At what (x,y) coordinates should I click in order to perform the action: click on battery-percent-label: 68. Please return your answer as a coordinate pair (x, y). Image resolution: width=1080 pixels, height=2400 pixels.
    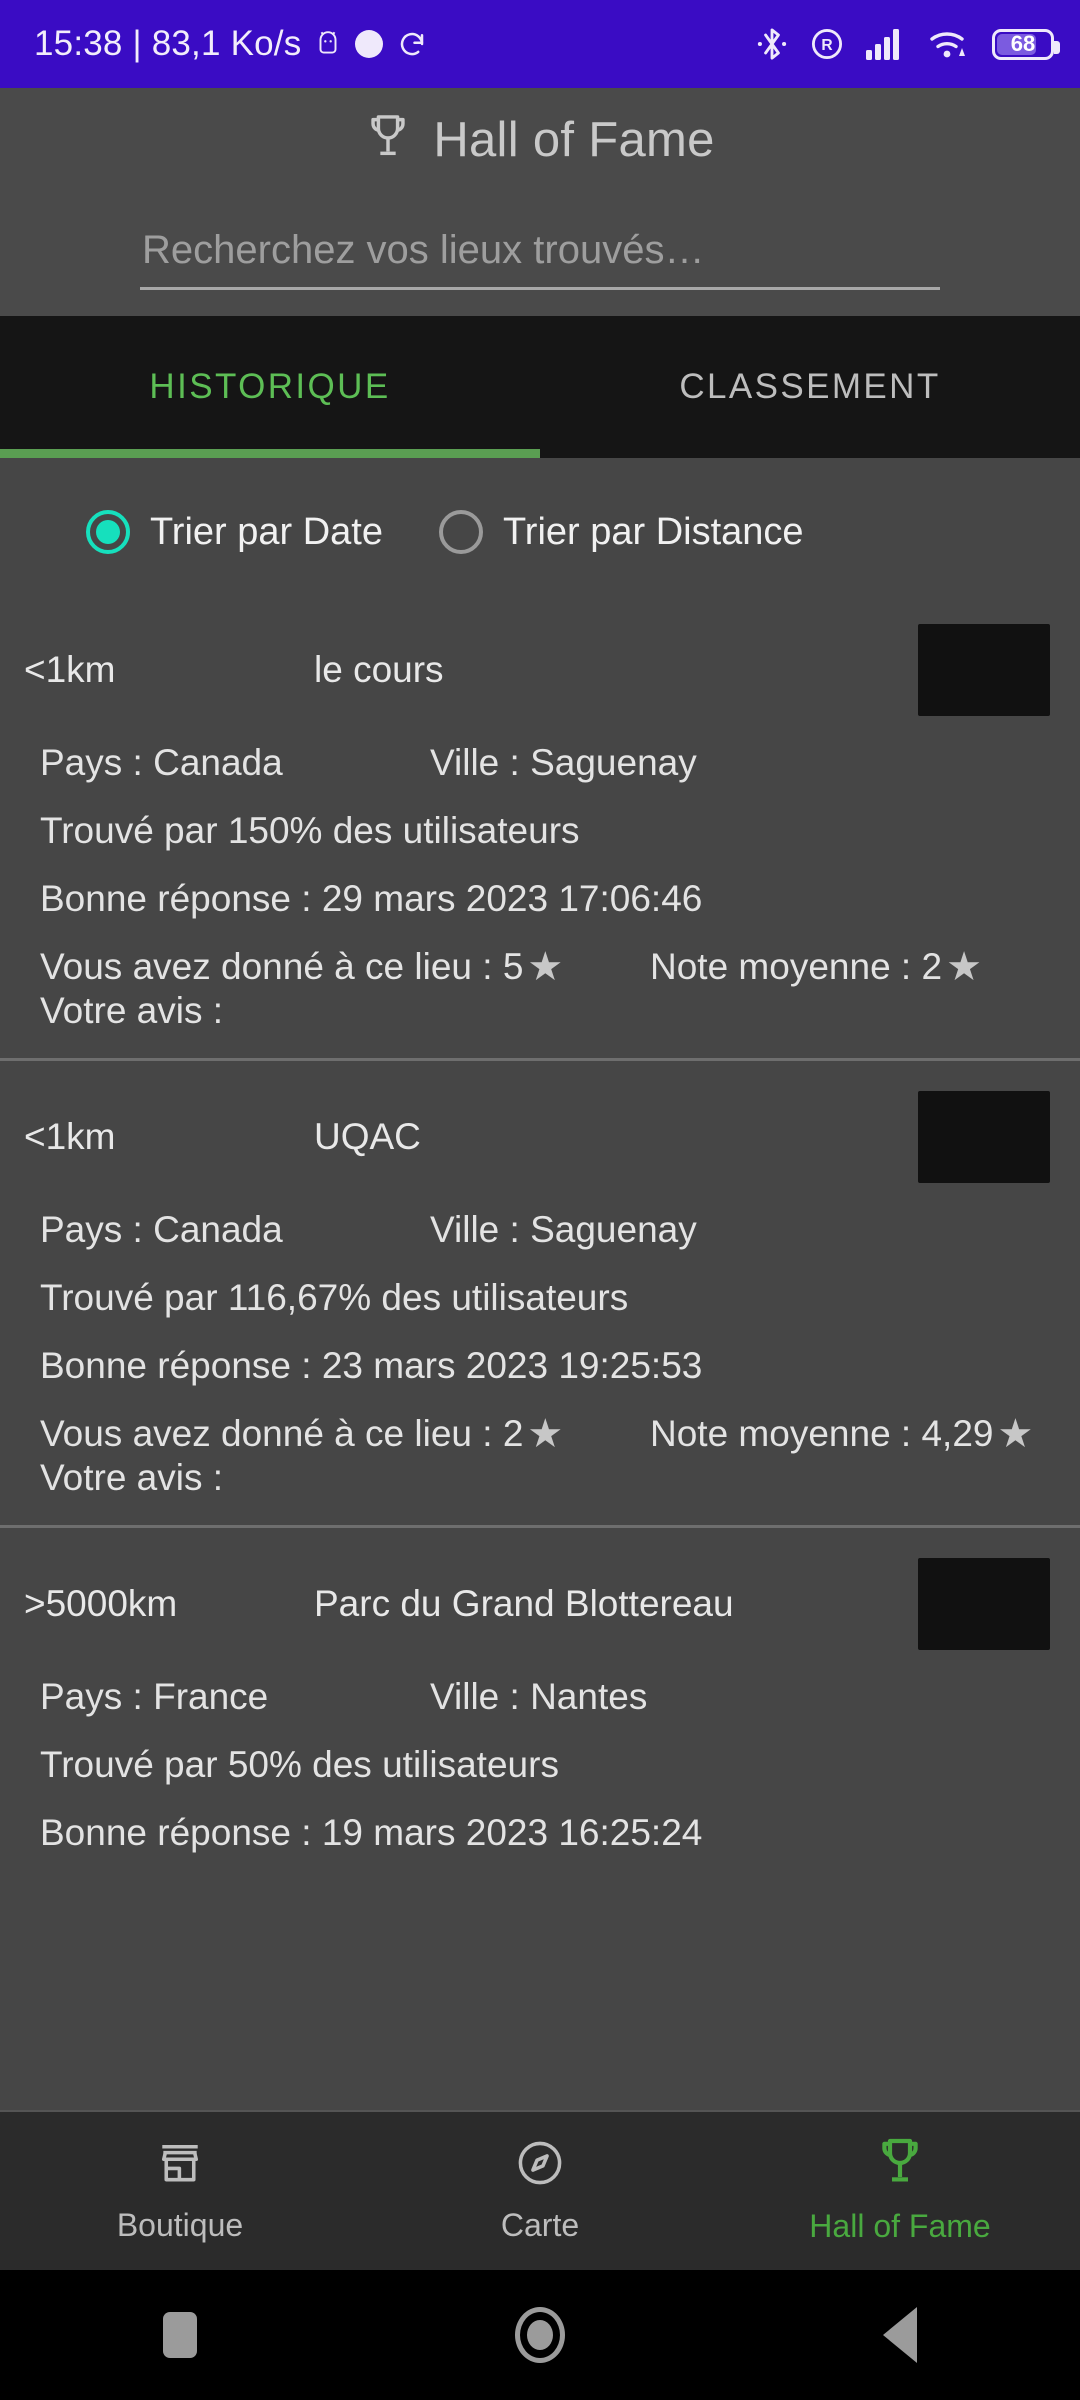
    Looking at the image, I should click on (1023, 43).